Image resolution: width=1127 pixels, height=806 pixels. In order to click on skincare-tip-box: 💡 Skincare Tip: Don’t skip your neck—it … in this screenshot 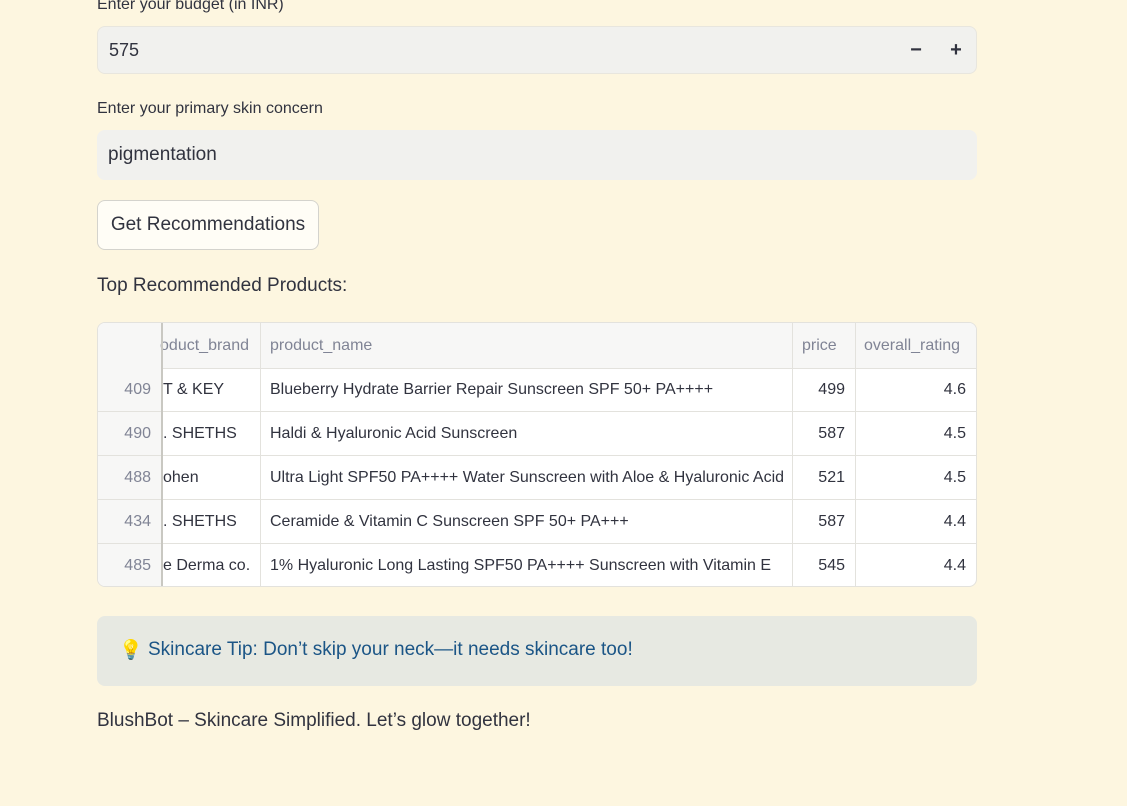, I will do `click(537, 651)`.